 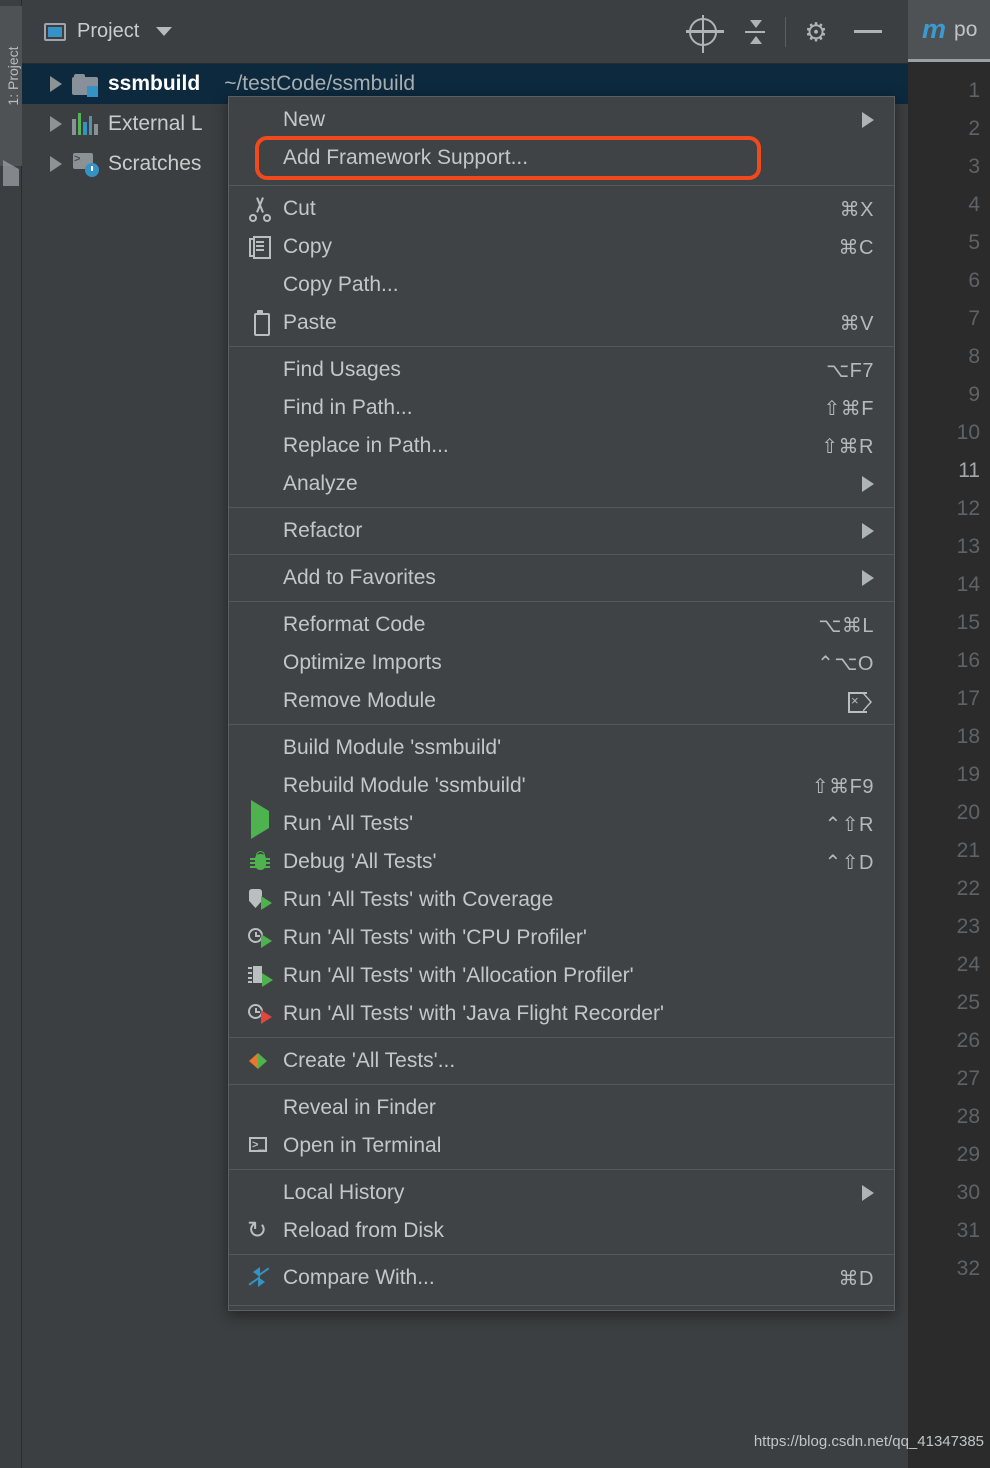 I want to click on line-number: 26, so click(x=968, y=1040).